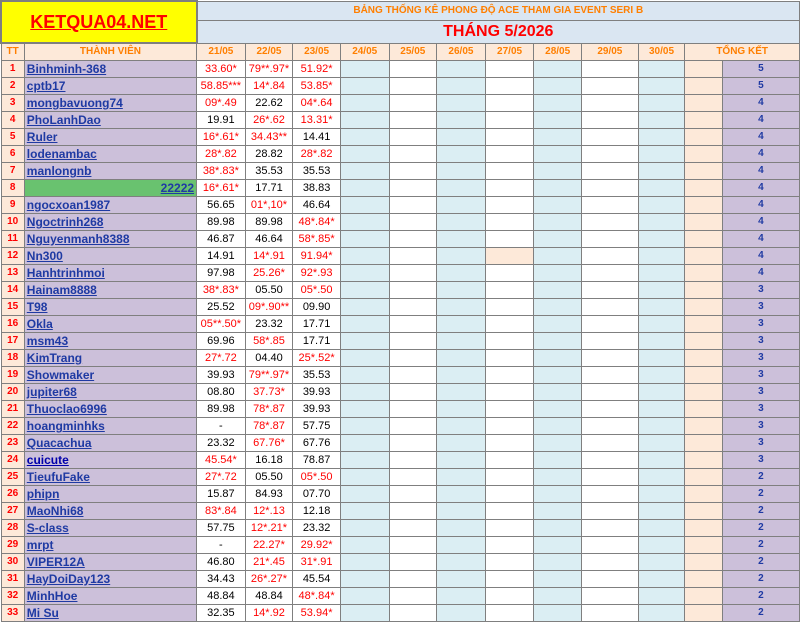  What do you see at coordinates (110, 477) in the screenshot?
I see `member-name-link: TieufuFake` at bounding box center [110, 477].